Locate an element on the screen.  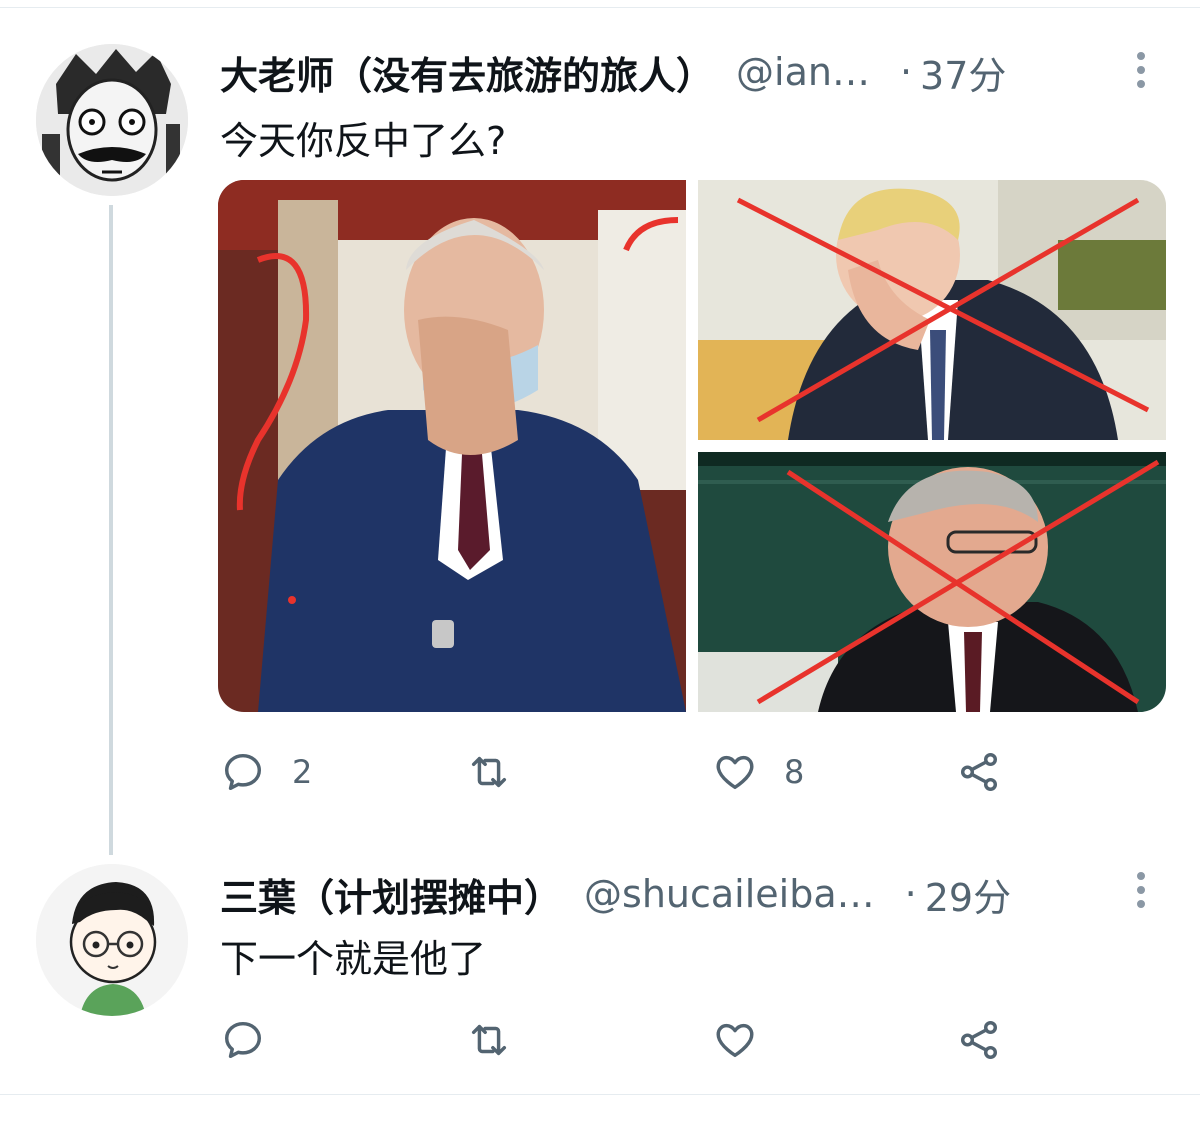
tweet-actions: 2 8 is located at coordinates (670, 772).